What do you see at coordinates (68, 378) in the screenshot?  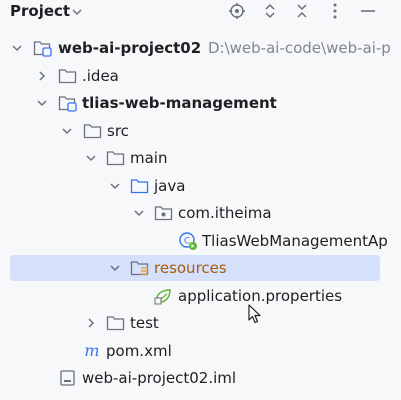 I see `module-file-icon` at bounding box center [68, 378].